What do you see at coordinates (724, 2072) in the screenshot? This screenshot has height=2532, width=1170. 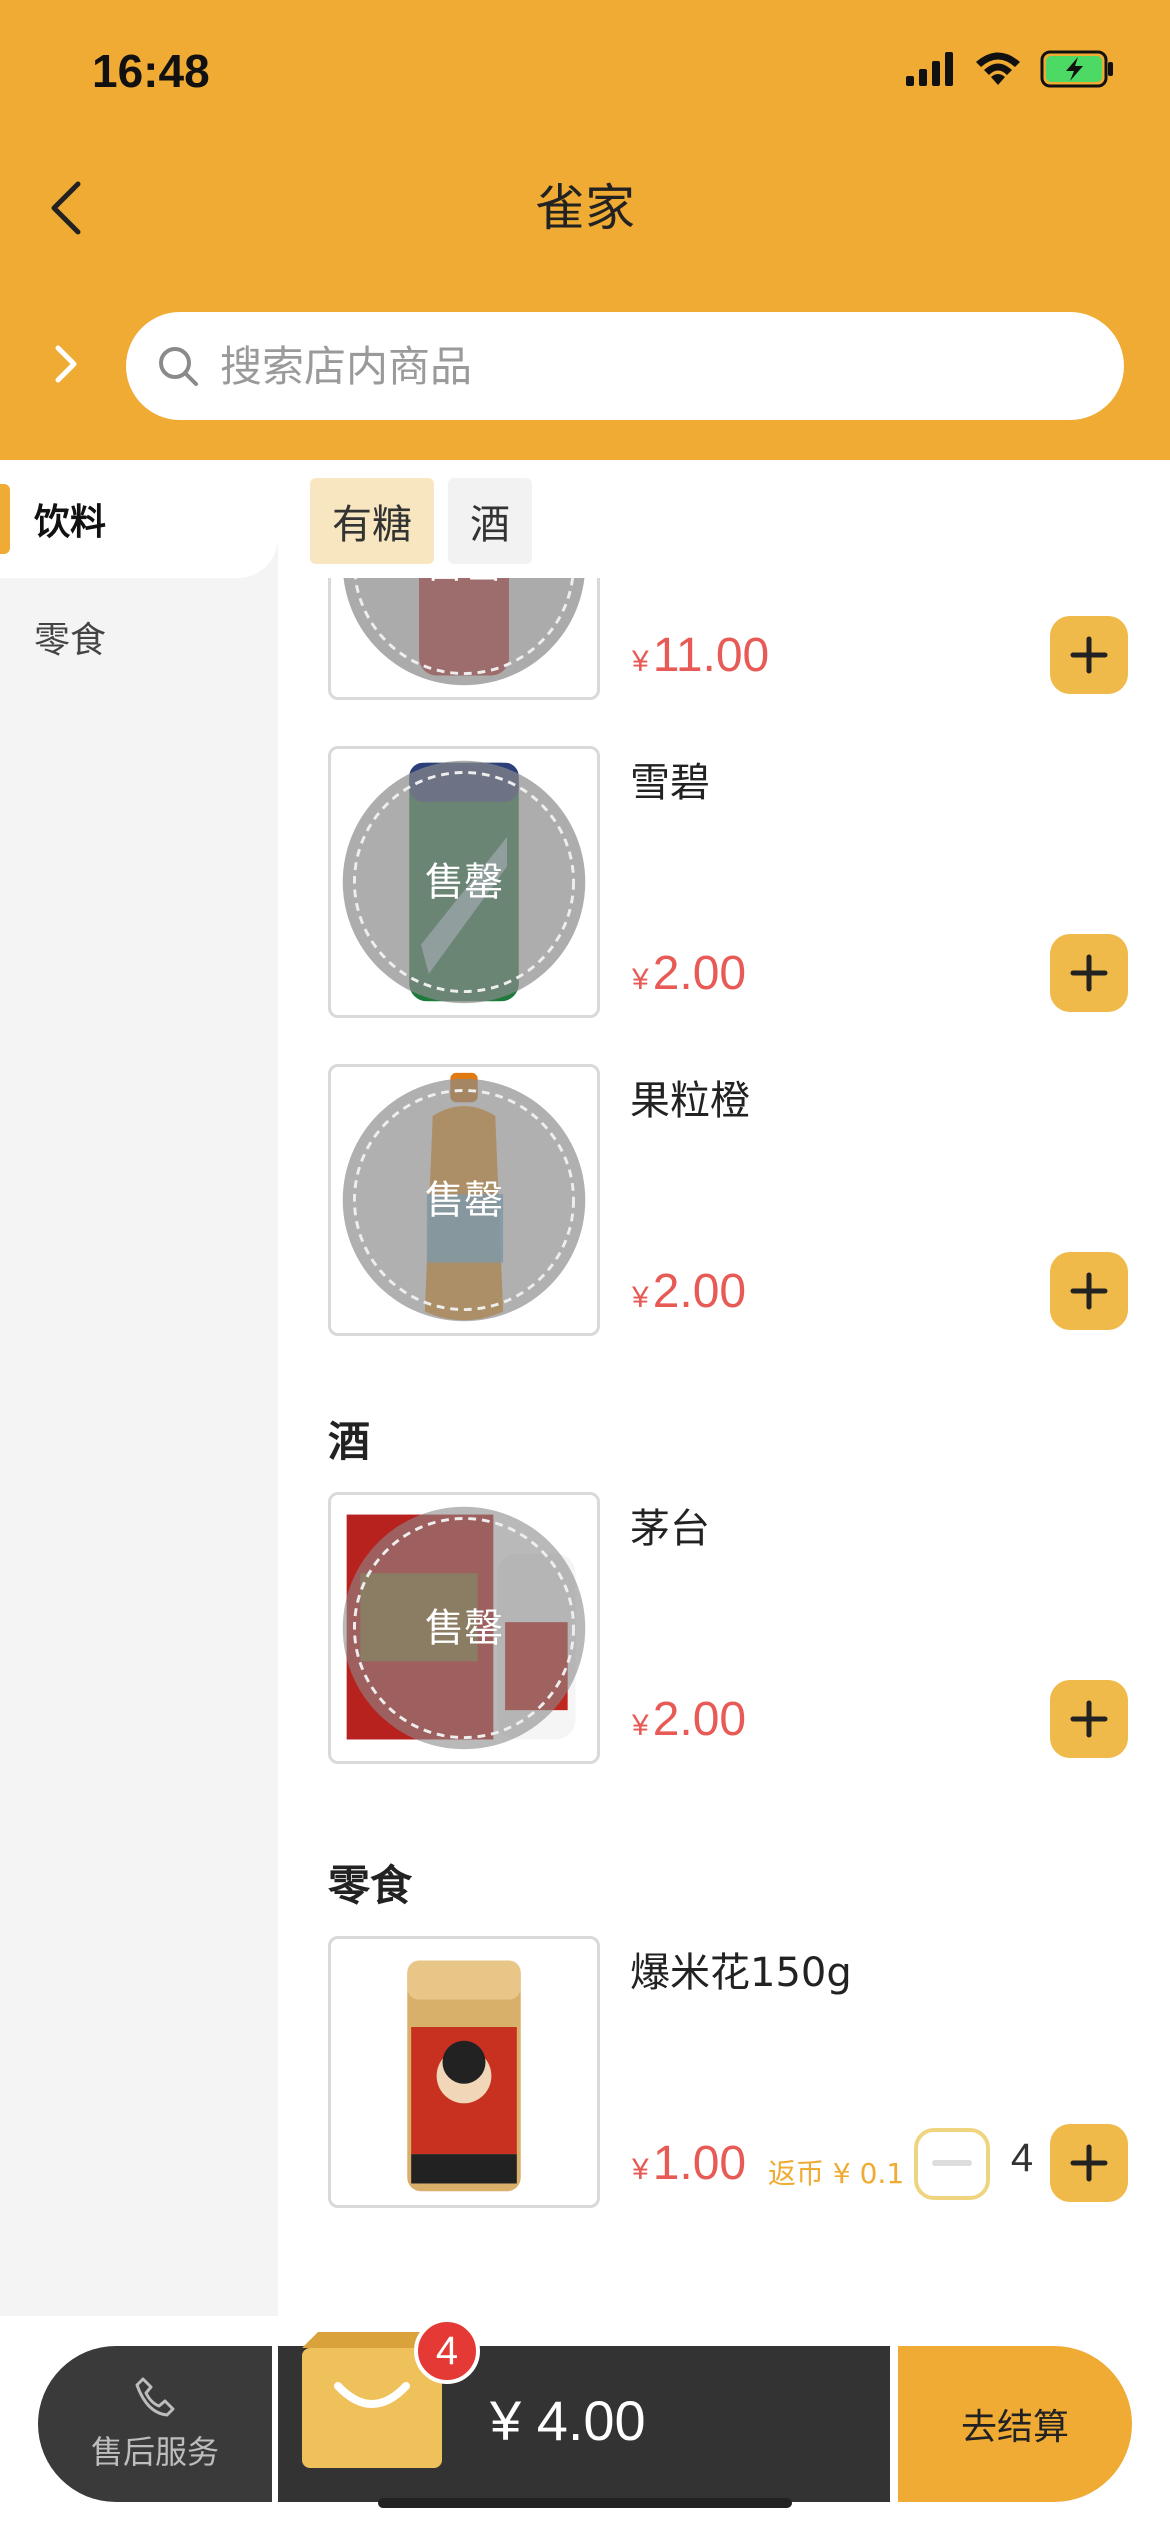 I see `product-item: 爆米花150g ¥1.00 返币 ¥ 0.1 4` at bounding box center [724, 2072].